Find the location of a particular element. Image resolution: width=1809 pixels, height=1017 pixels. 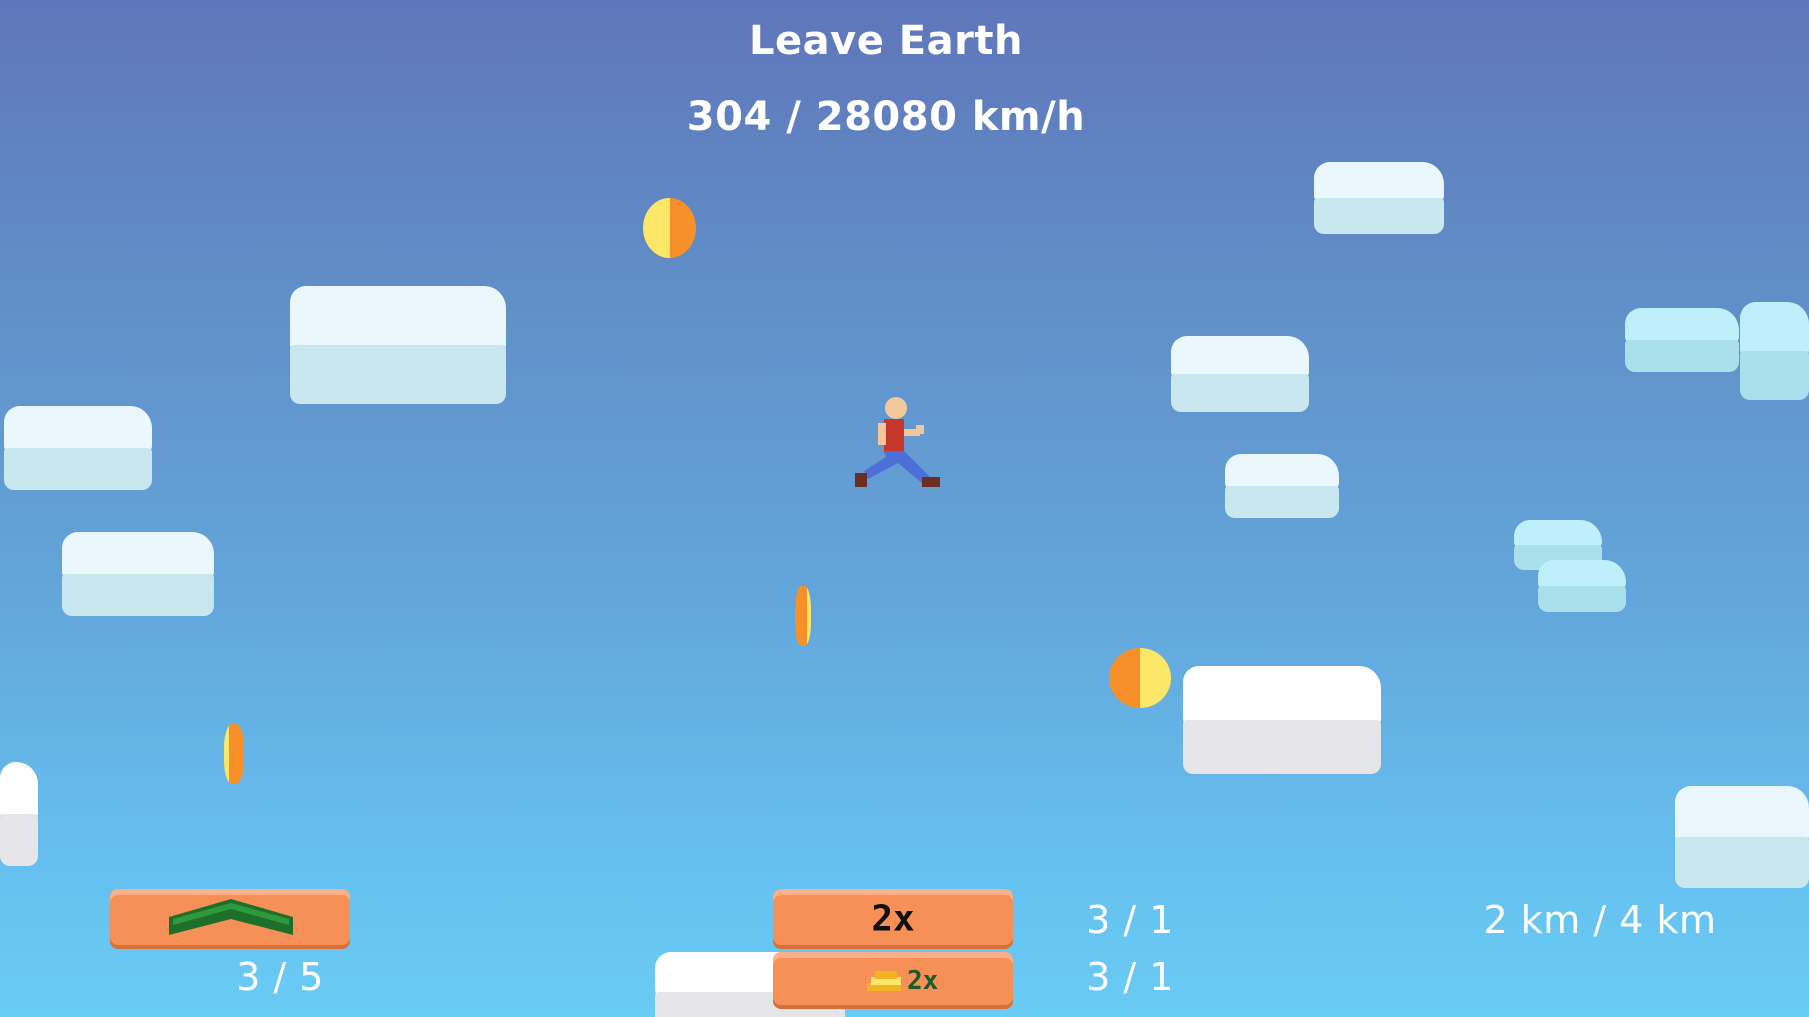

speed-readout: 304 / 28080 km/h is located at coordinates (886, 117).